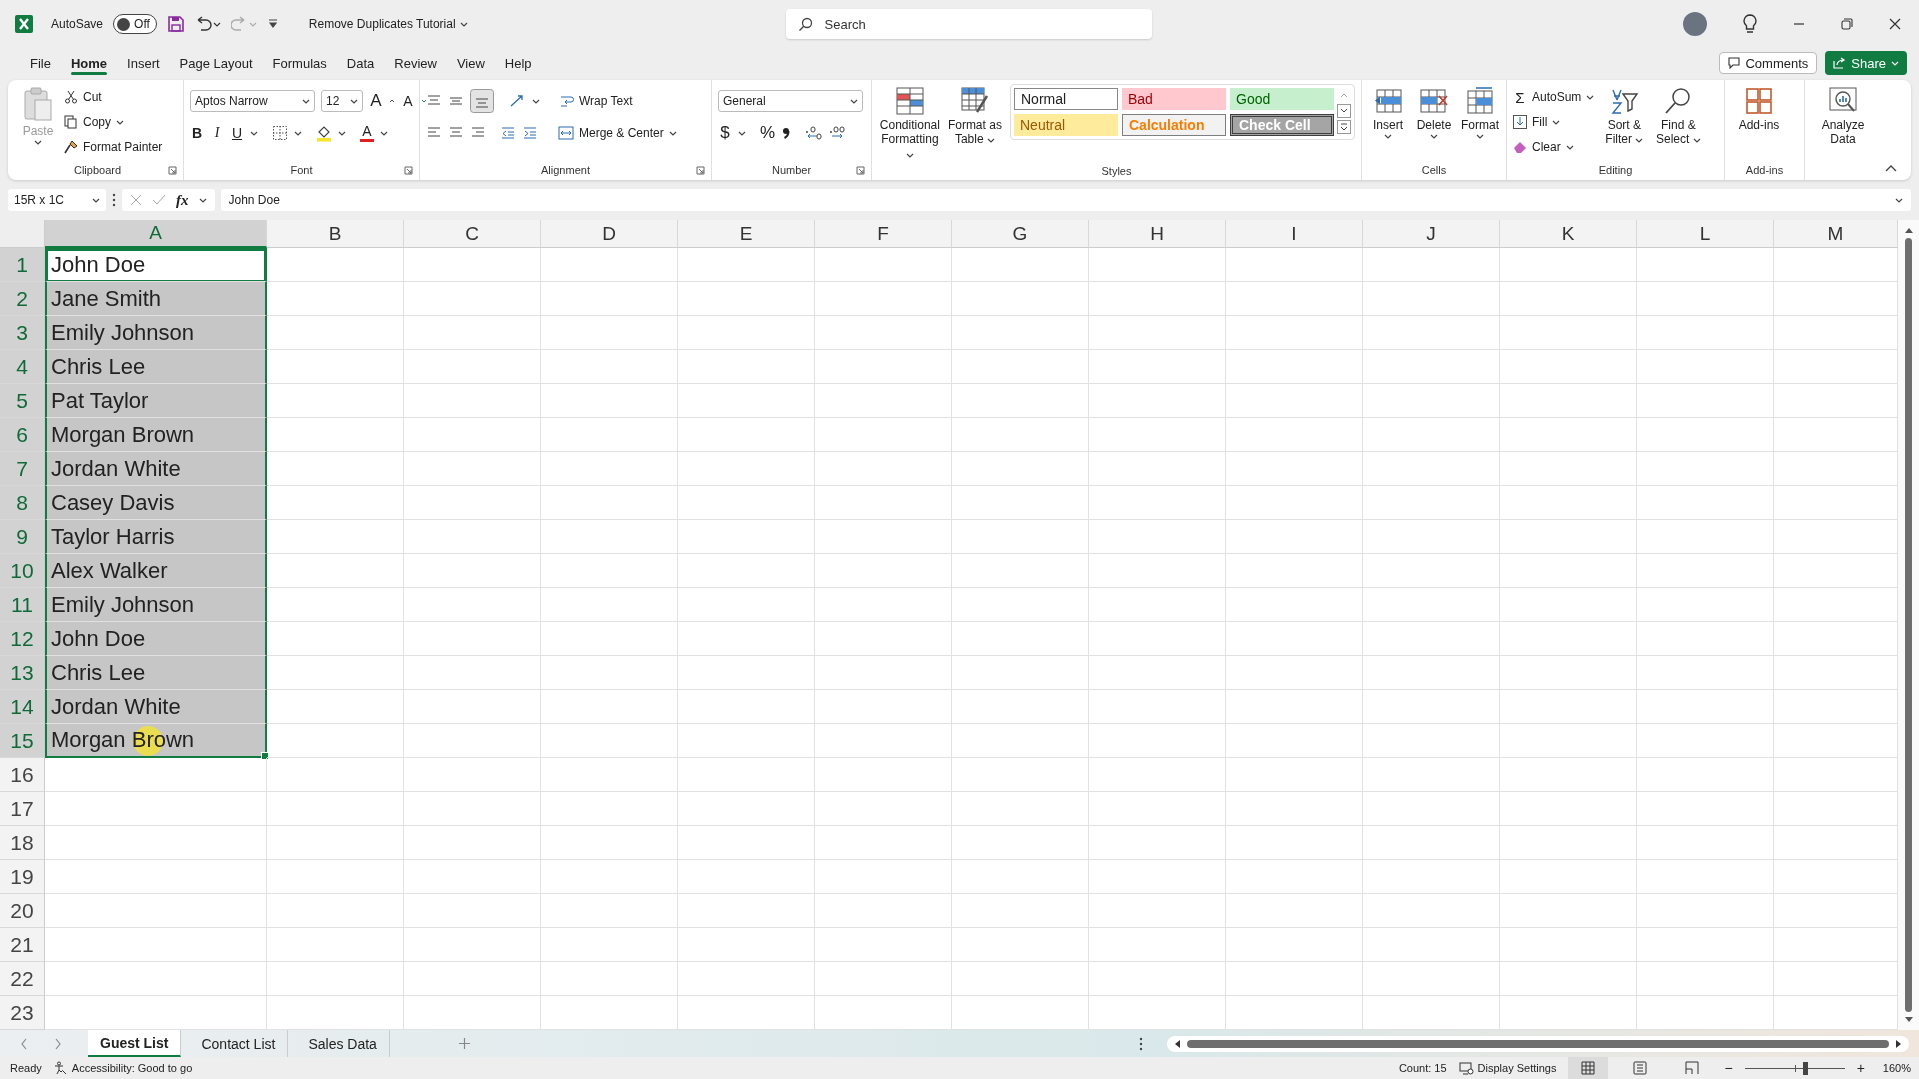 This screenshot has height=1079, width=1919. I want to click on scroll-left-icon, so click(1177, 1043).